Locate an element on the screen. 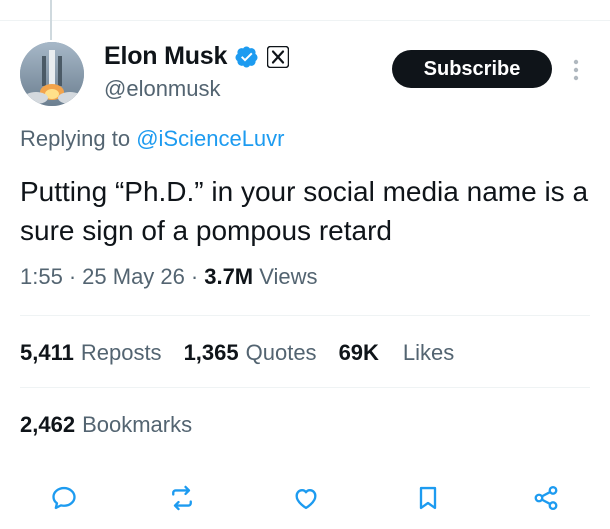 The height and width of the screenshot is (529, 610). like-button is located at coordinates (306, 498).